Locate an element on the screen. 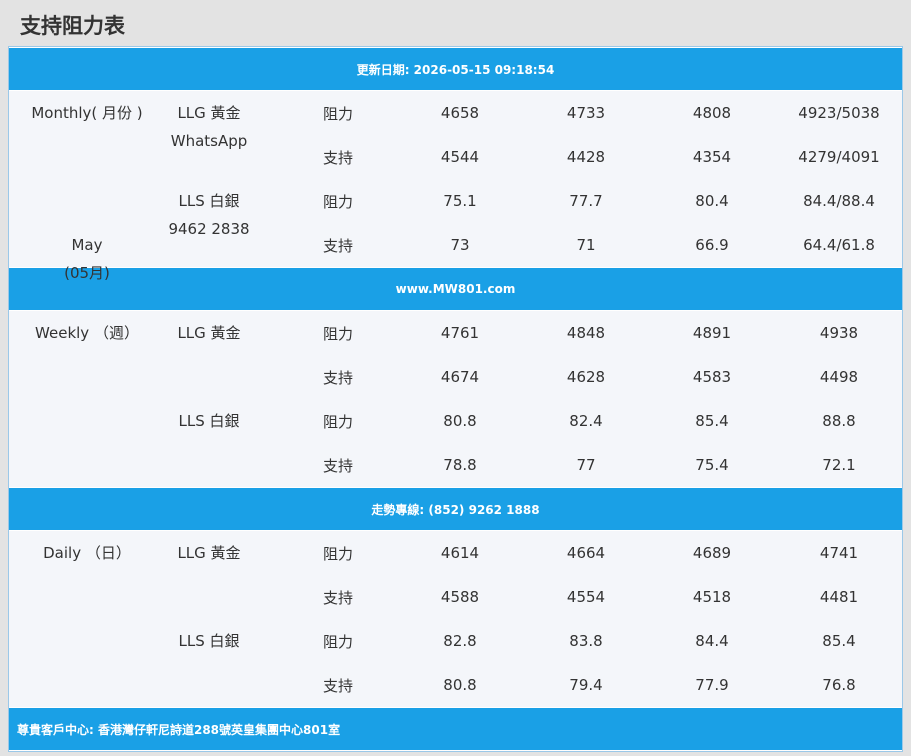 This screenshot has width=911, height=756. level-value: 4518 is located at coordinates (712, 597).